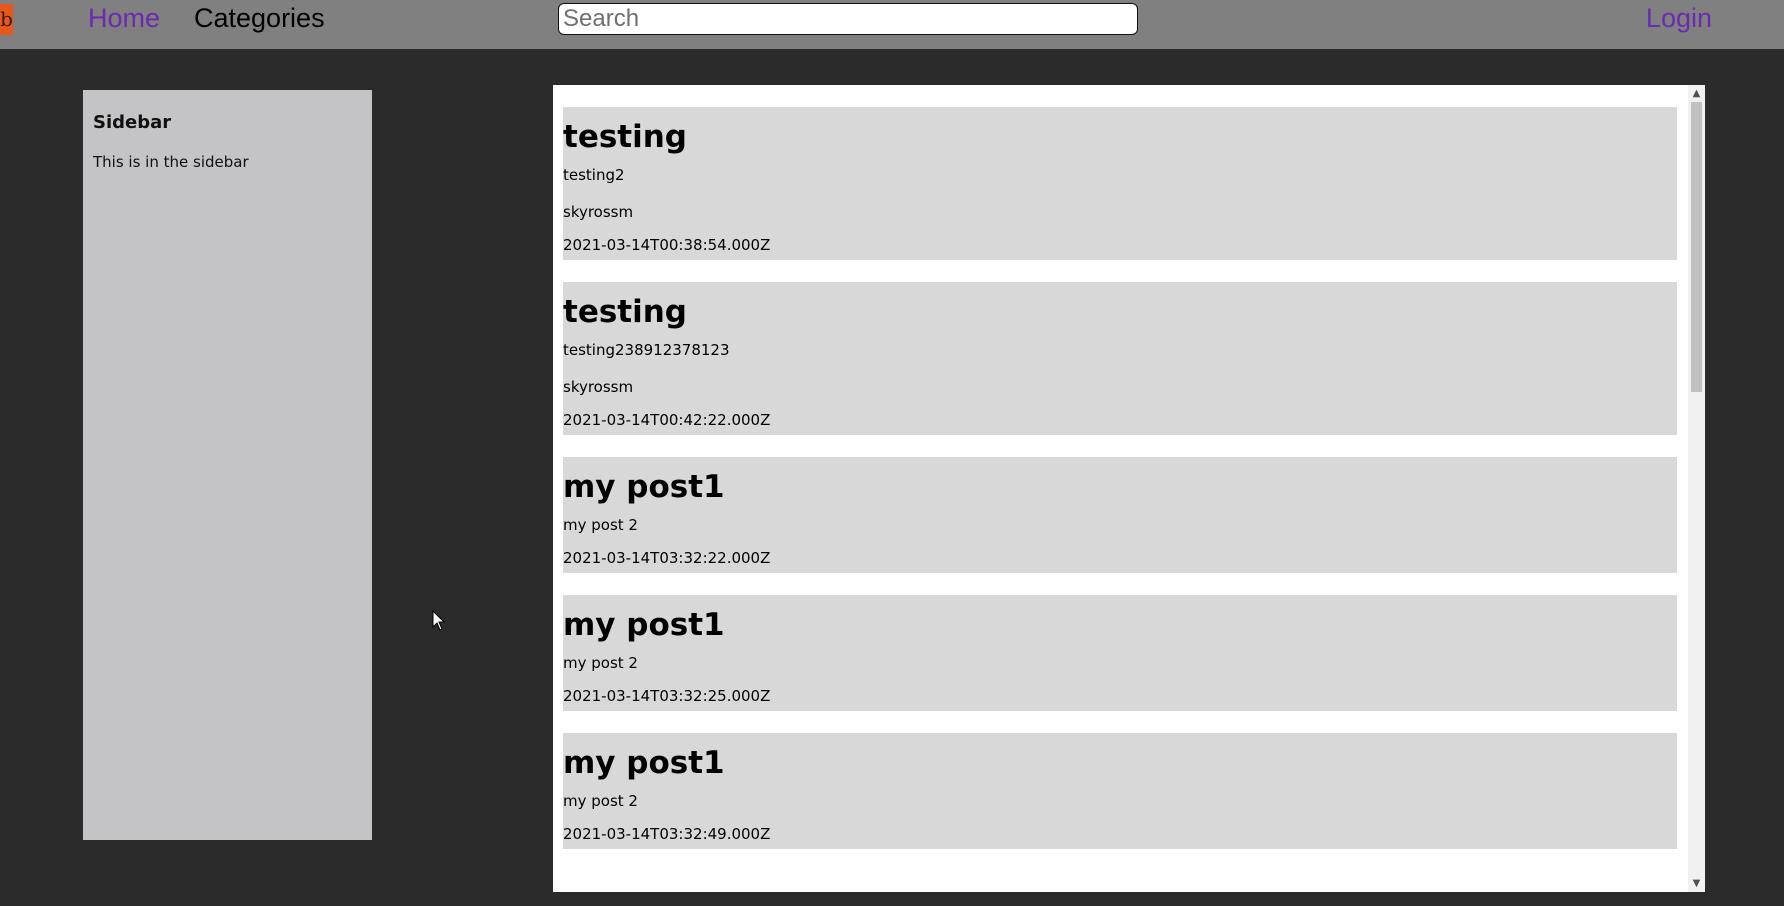 This screenshot has height=906, width=1784. What do you see at coordinates (132, 122) in the screenshot?
I see `sidebar-title: Sidebar` at bounding box center [132, 122].